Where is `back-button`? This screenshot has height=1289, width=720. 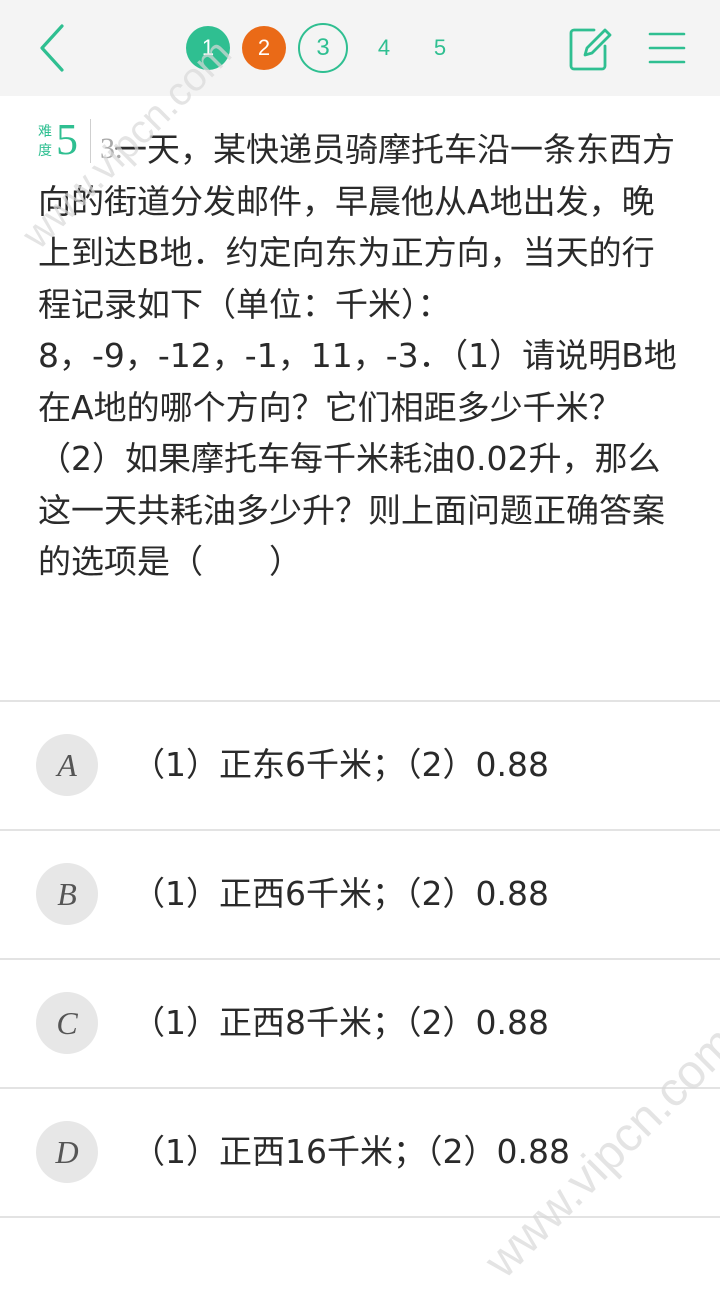
back-button is located at coordinates (55, 48).